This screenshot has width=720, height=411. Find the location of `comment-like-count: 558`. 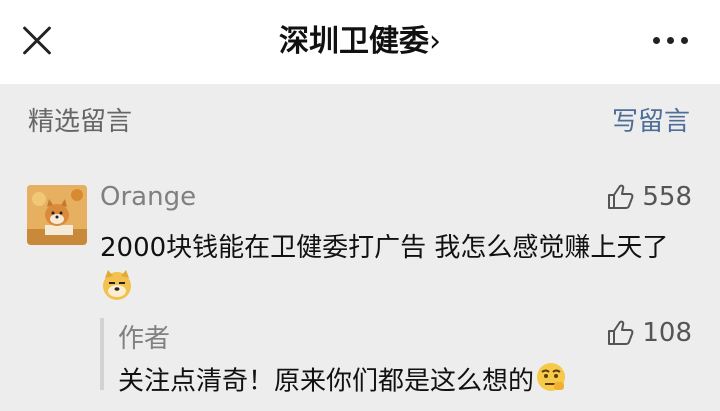

comment-like-count: 558 is located at coordinates (667, 197).